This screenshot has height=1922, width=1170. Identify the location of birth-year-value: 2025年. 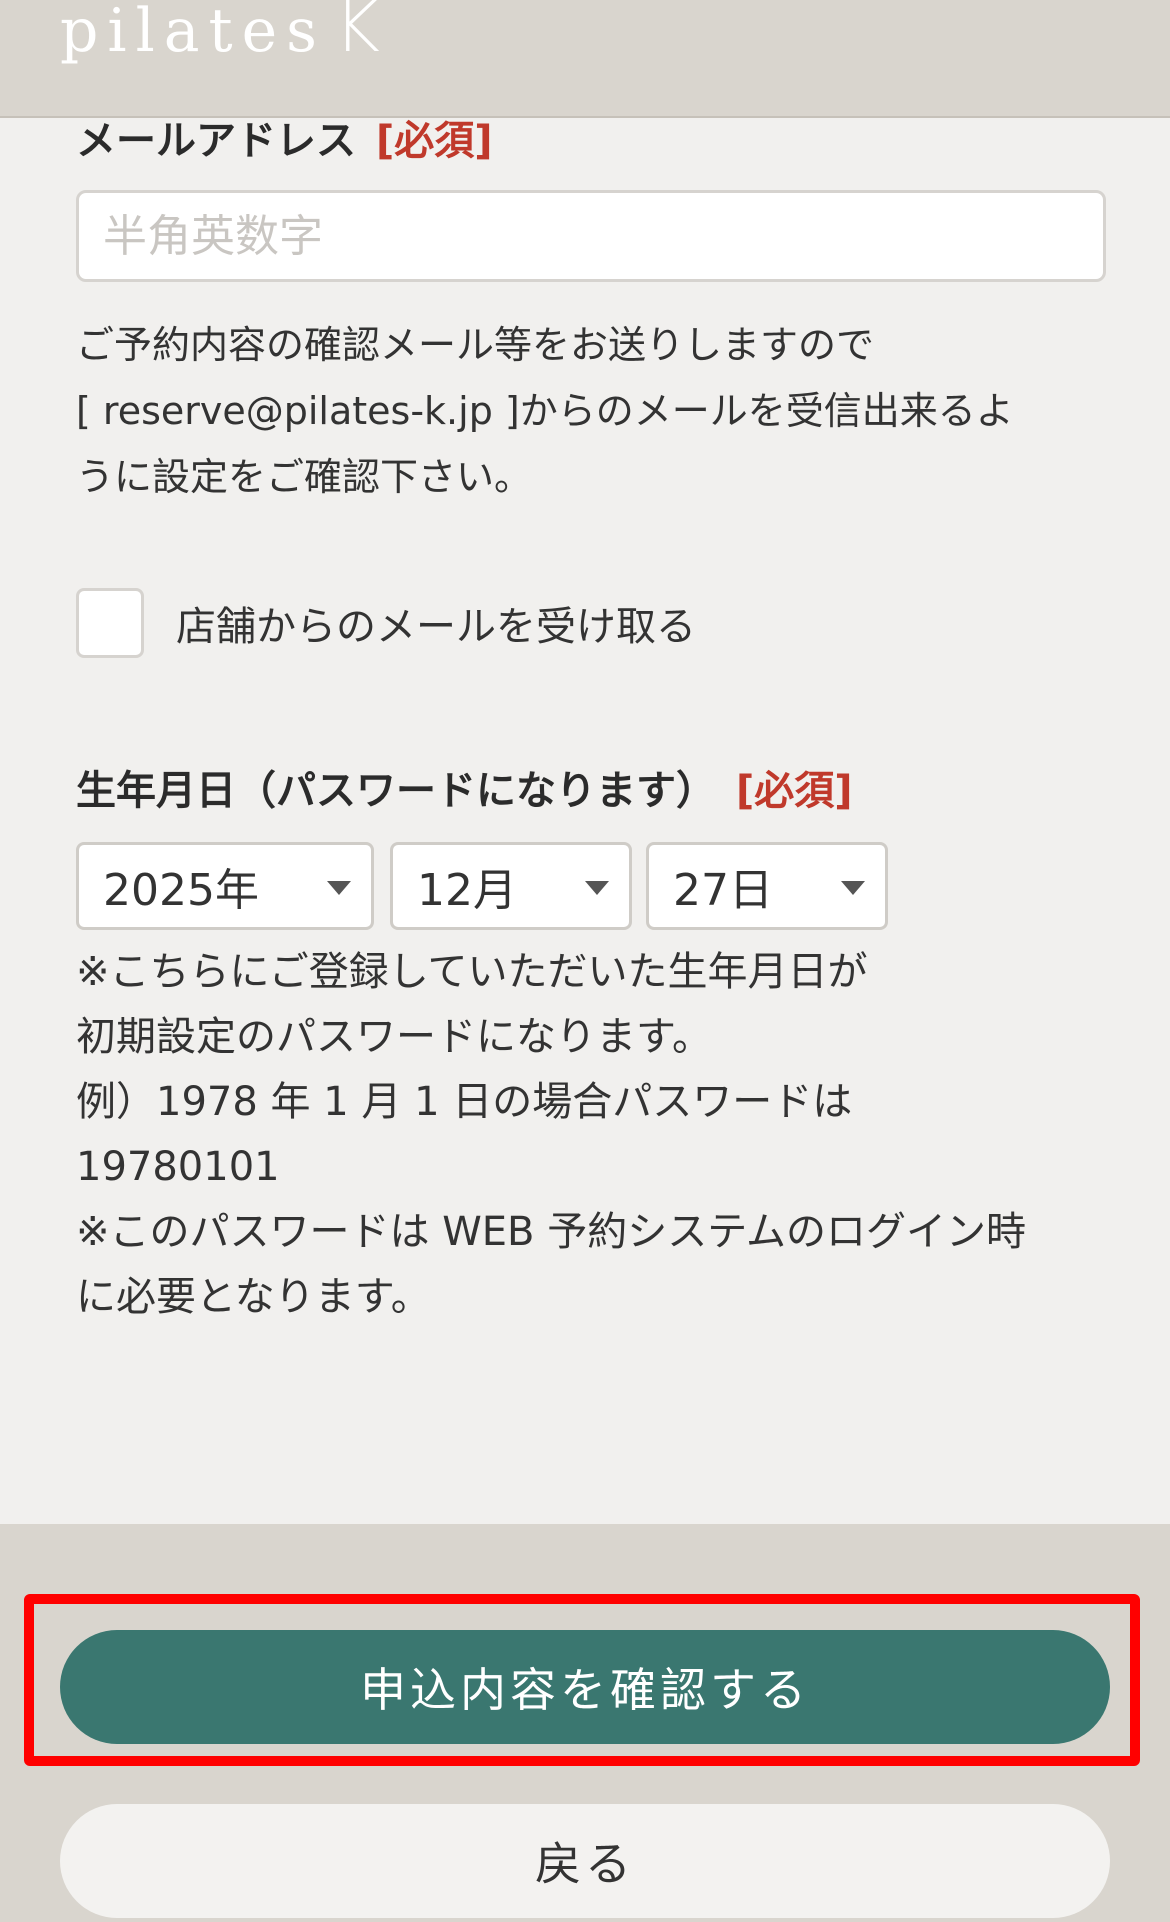
(181, 890).